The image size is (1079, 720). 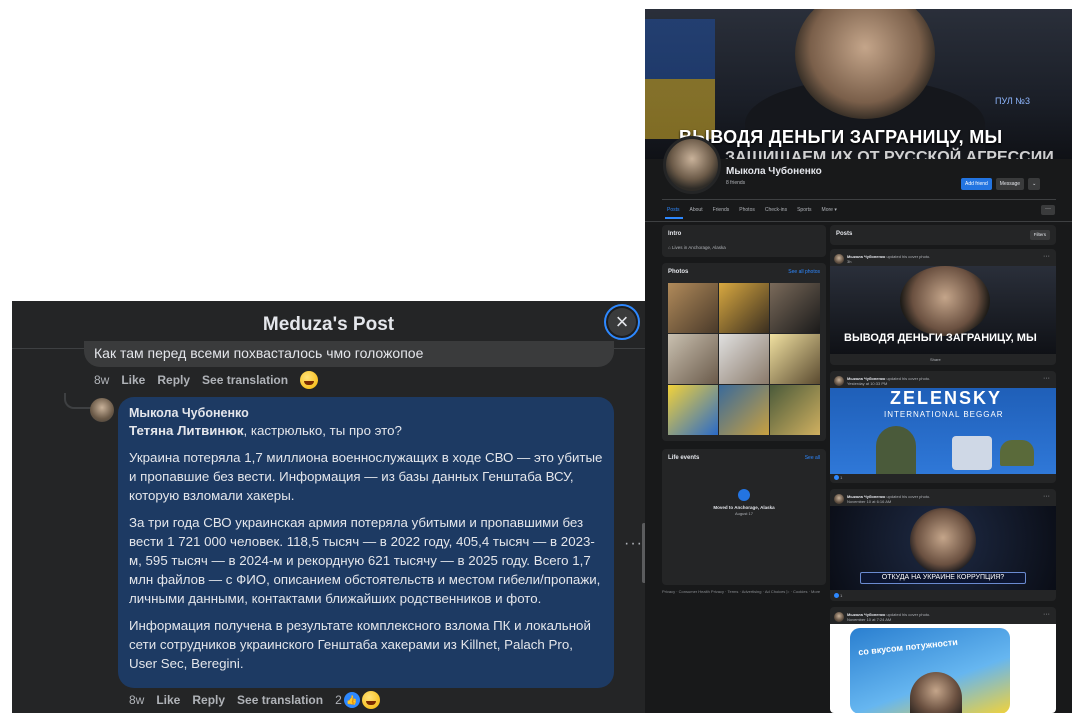 I want to click on post-image-face, so click(x=943, y=541).